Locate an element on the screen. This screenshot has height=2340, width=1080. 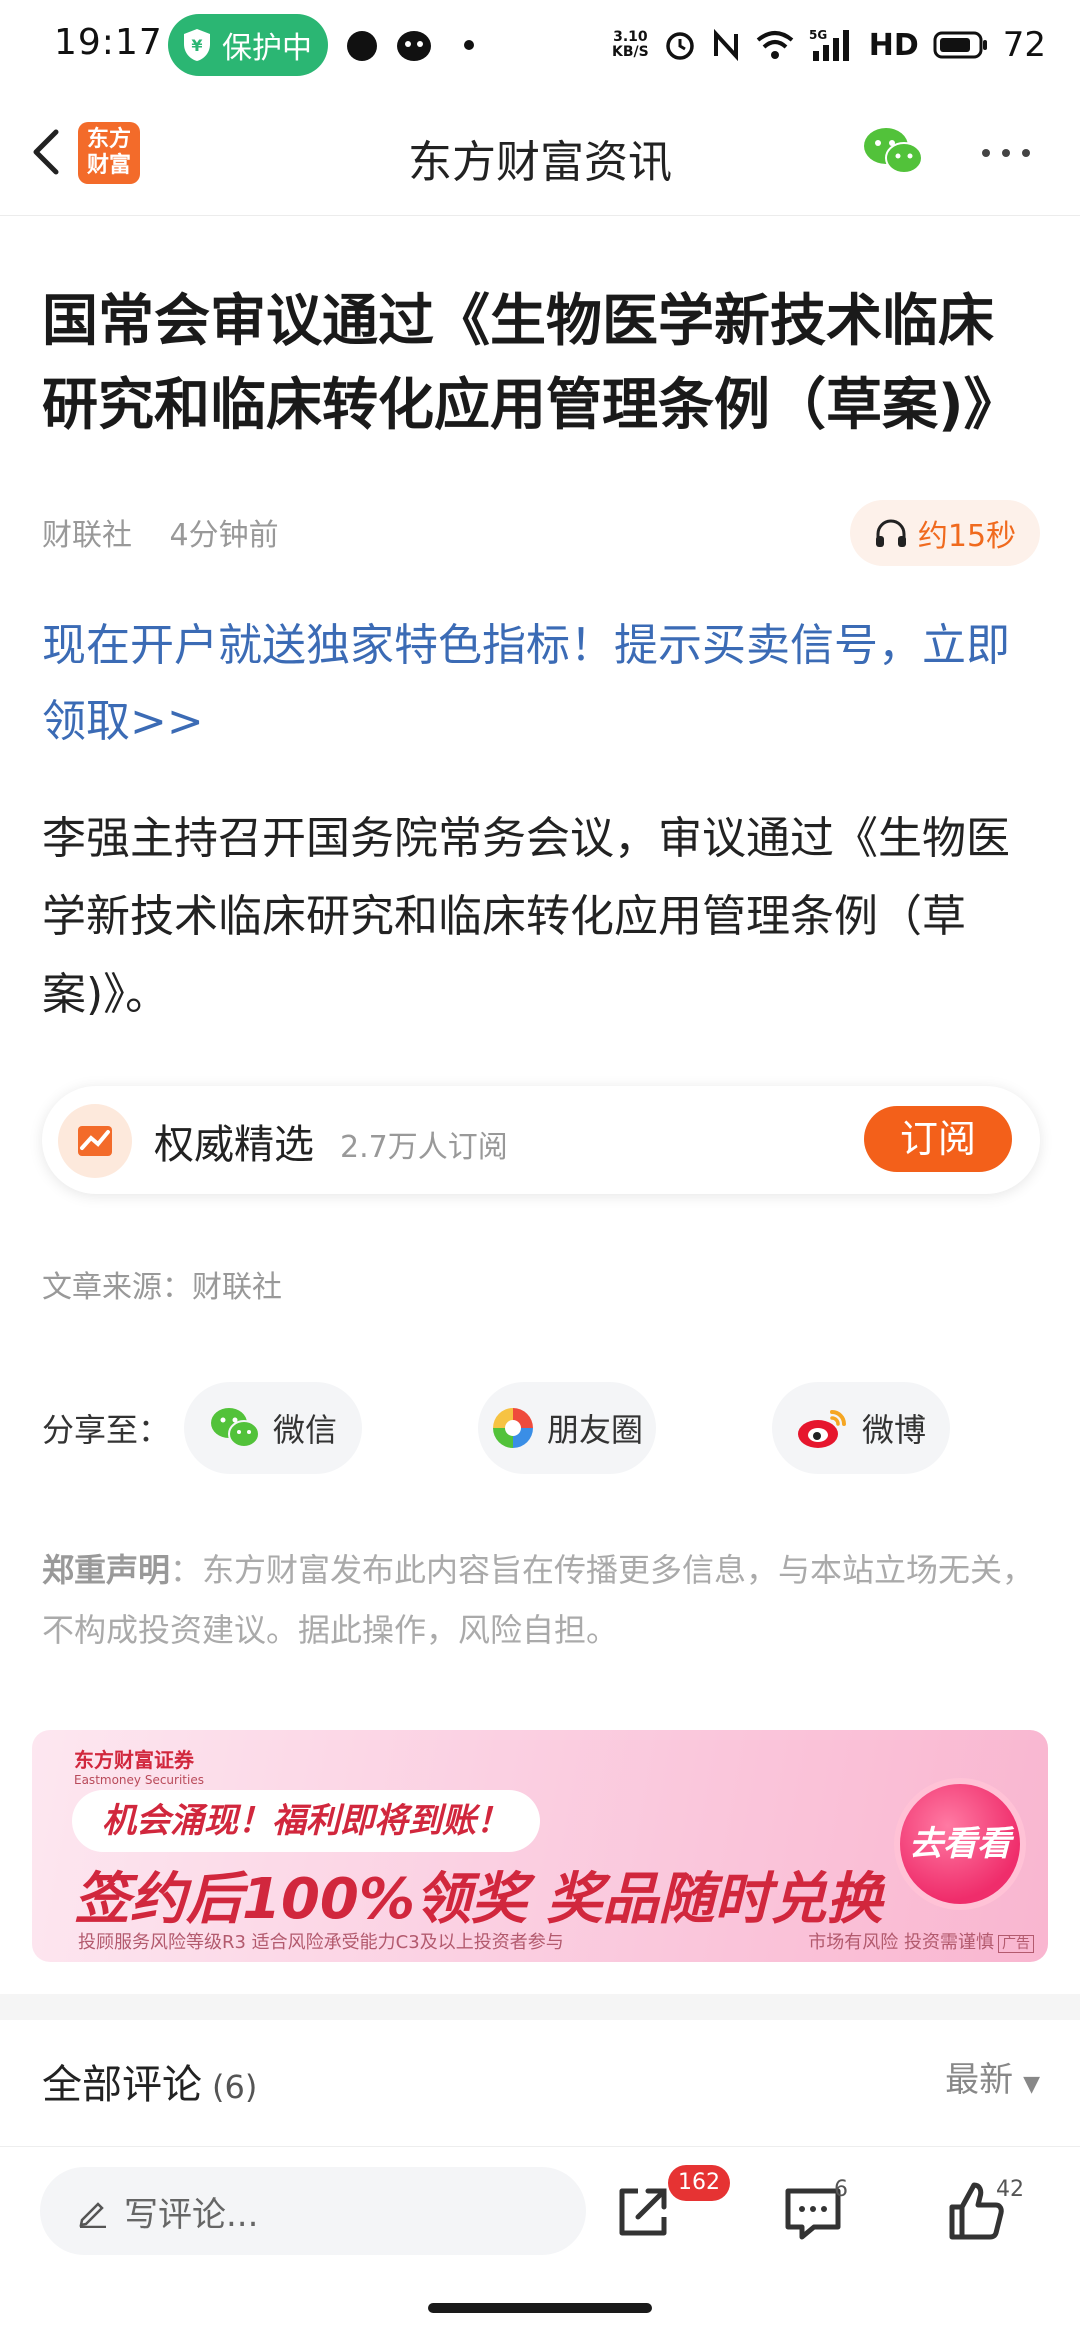
moments-icon is located at coordinates (512, 1428).